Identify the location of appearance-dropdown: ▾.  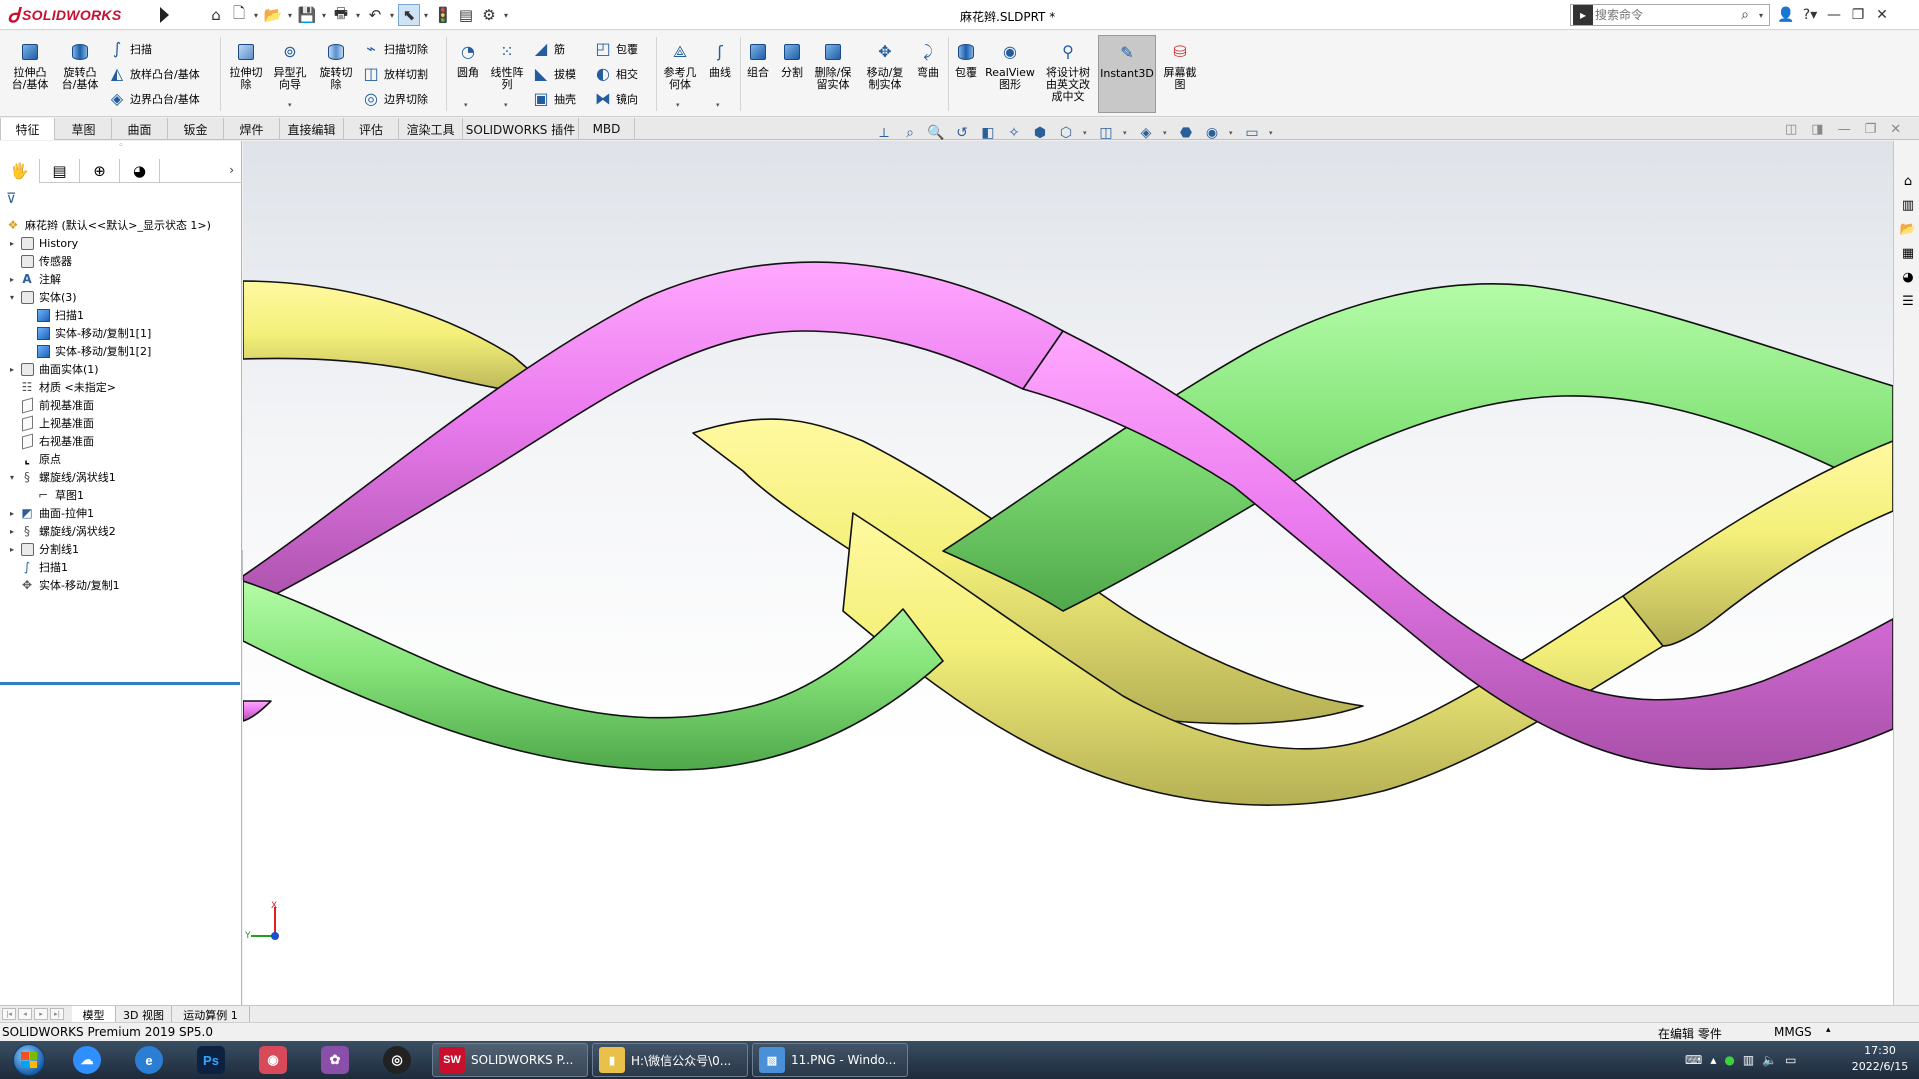
(1166, 133).